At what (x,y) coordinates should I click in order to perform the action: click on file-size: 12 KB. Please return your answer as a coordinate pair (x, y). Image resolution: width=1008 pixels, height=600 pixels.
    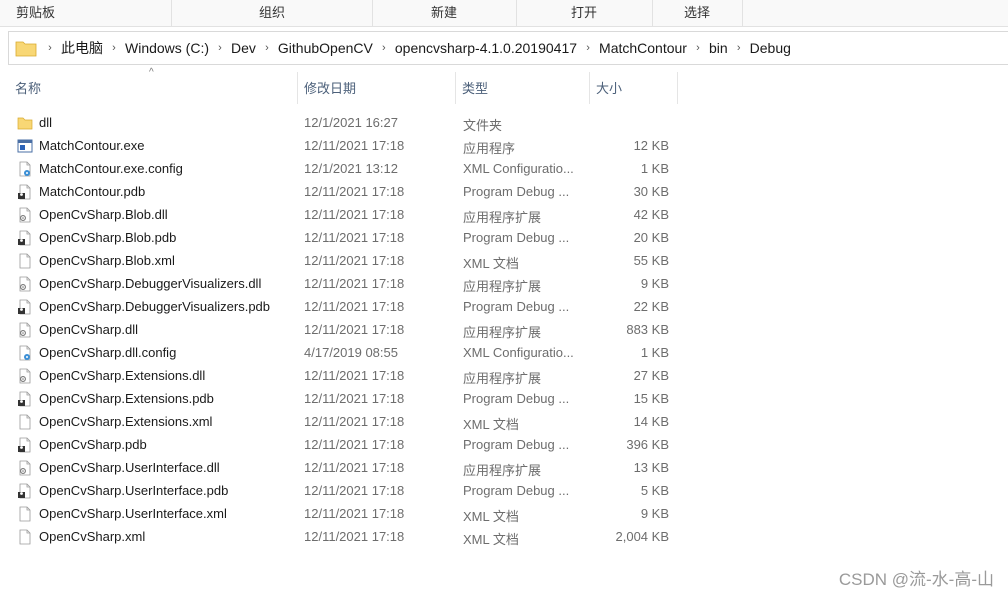
    Looking at the image, I should click on (651, 145).